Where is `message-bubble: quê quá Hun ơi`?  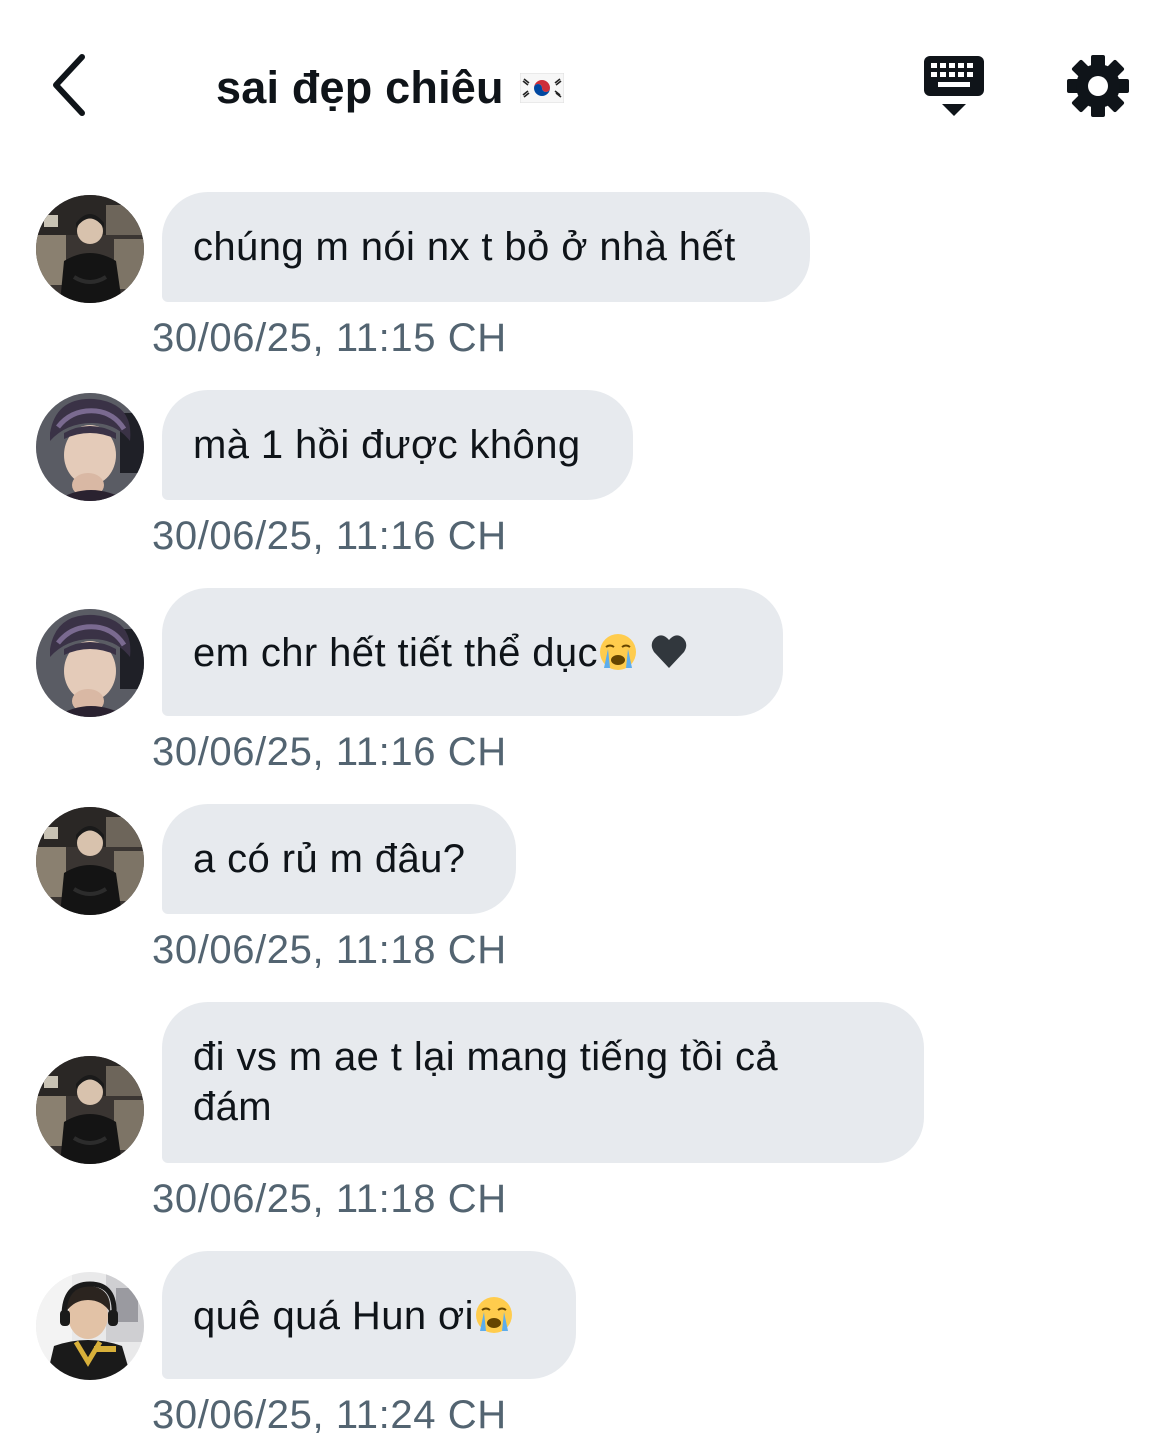 message-bubble: quê quá Hun ơi is located at coordinates (369, 1315).